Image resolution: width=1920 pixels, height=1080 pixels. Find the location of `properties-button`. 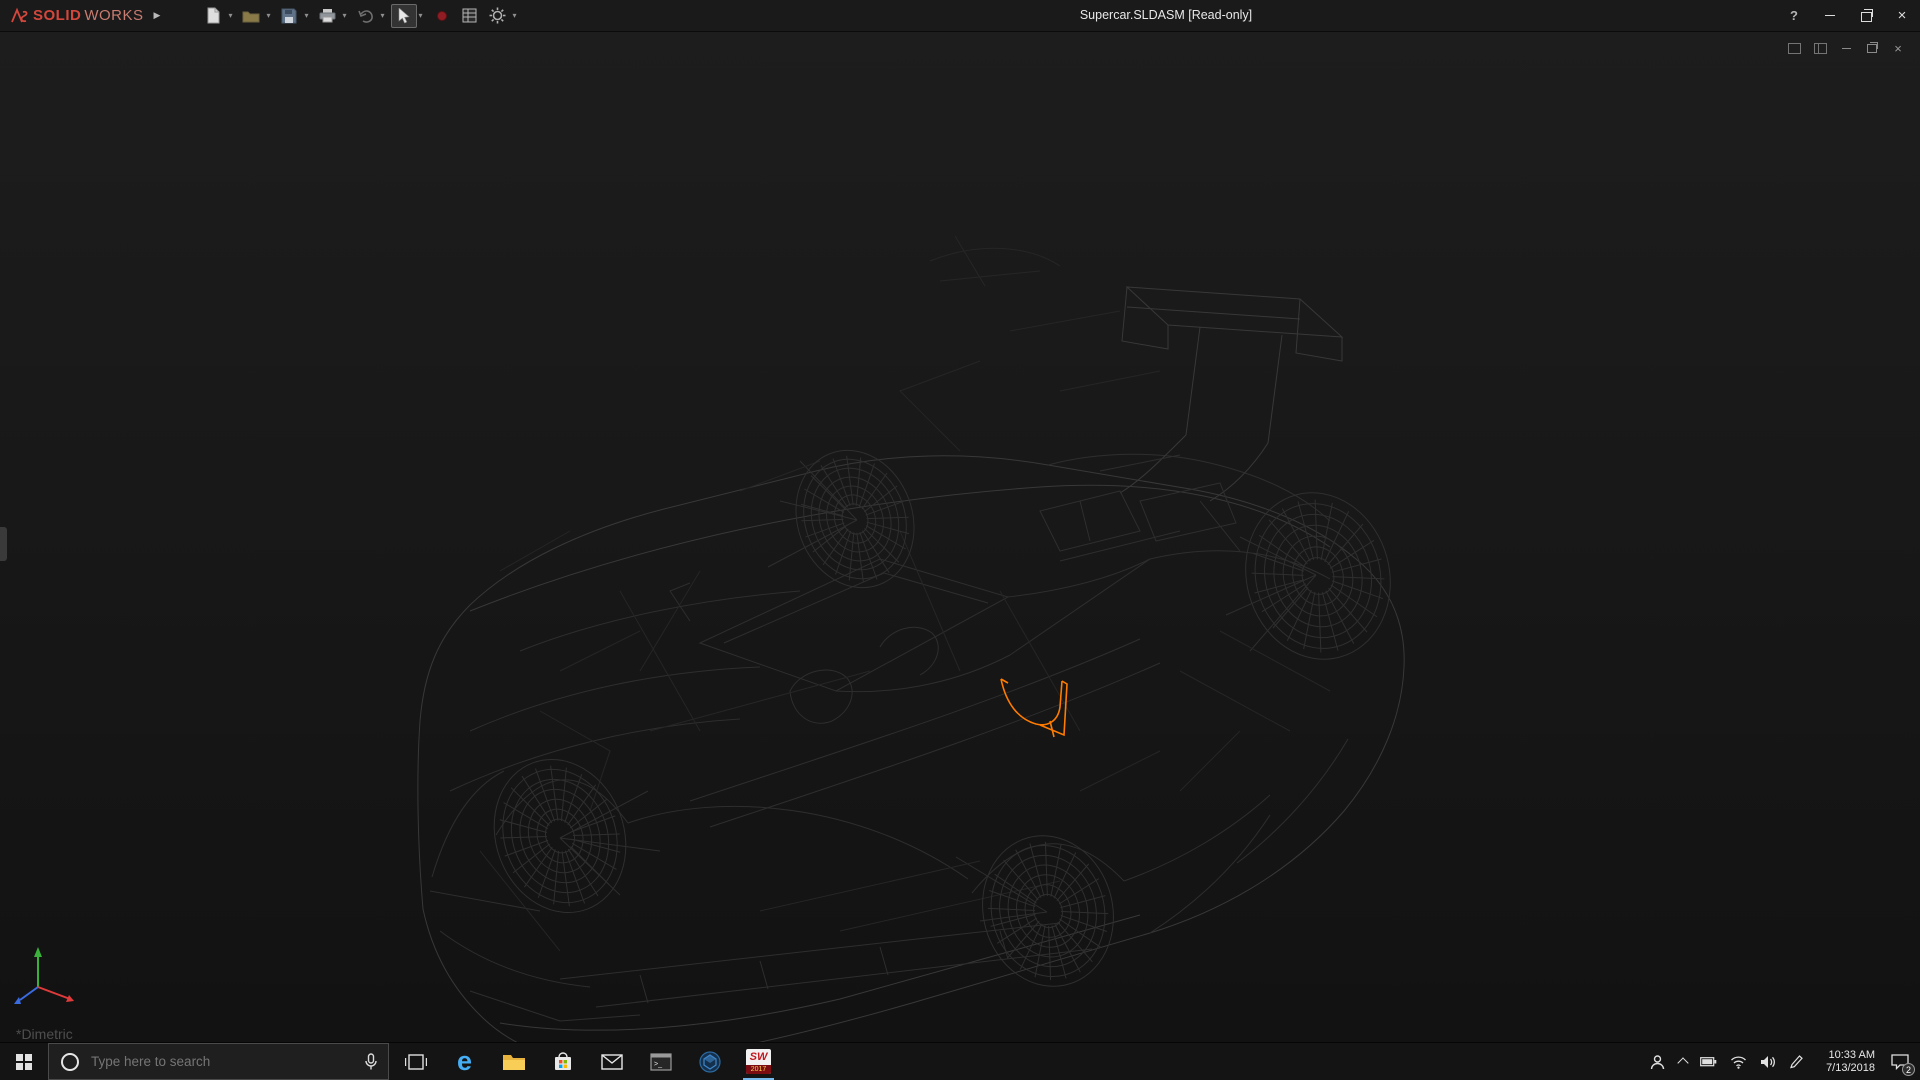

properties-button is located at coordinates (470, 16).